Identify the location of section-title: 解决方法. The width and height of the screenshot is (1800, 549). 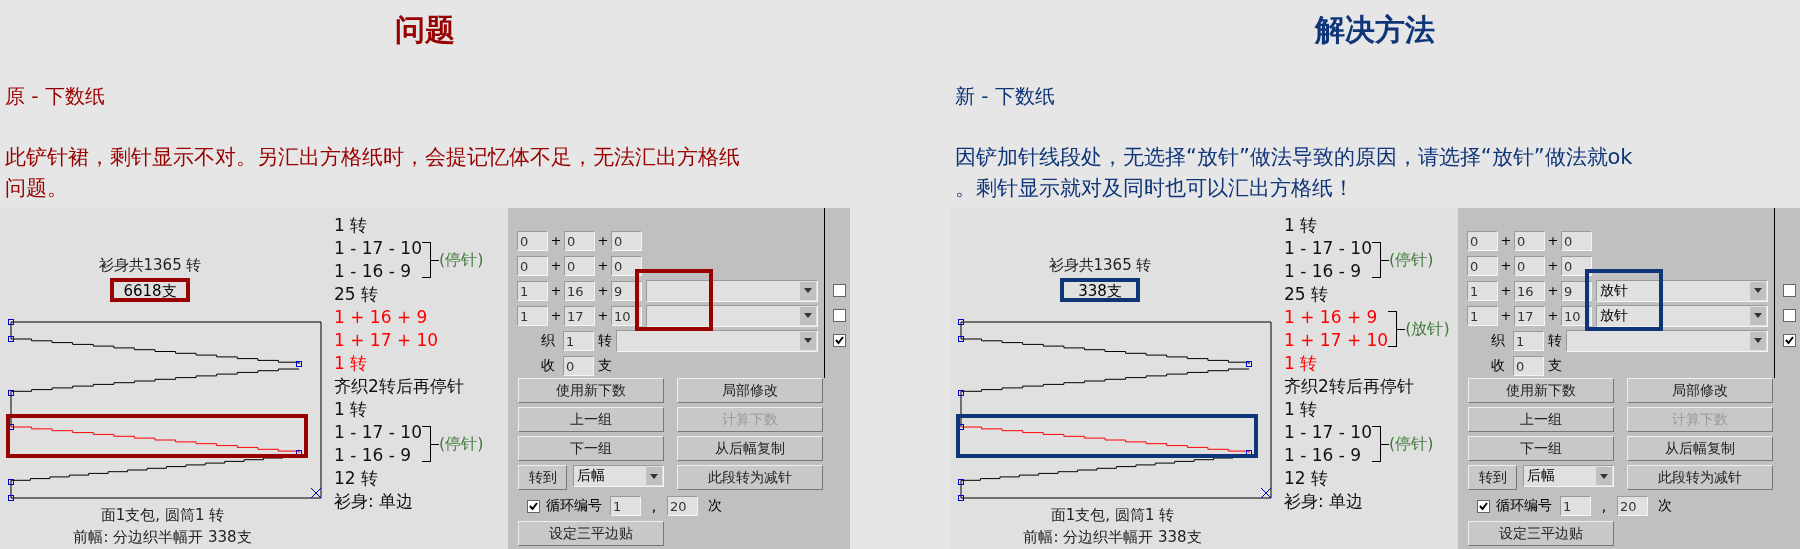
(1374, 30).